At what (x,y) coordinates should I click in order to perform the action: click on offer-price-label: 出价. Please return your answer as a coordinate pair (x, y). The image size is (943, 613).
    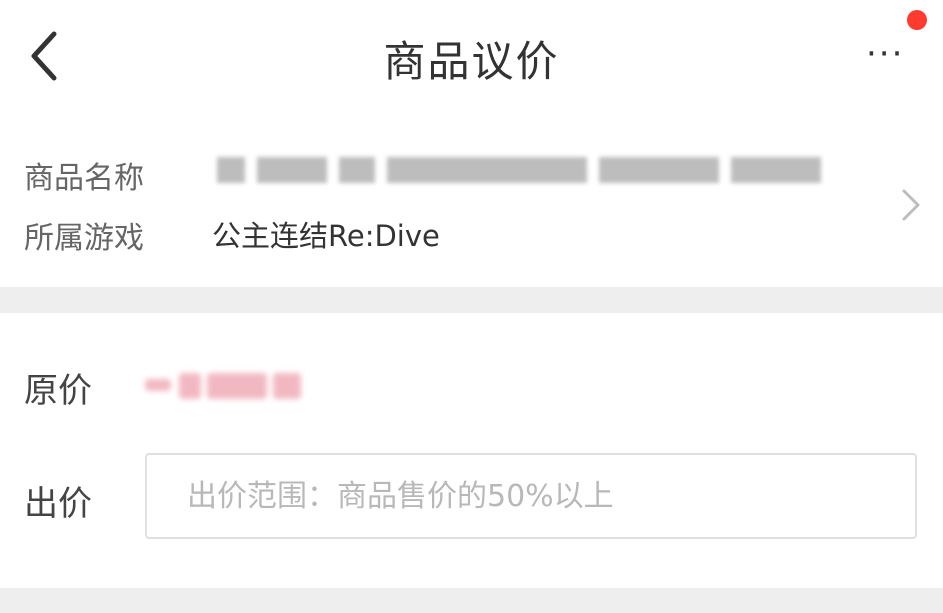
    Looking at the image, I should click on (58, 504).